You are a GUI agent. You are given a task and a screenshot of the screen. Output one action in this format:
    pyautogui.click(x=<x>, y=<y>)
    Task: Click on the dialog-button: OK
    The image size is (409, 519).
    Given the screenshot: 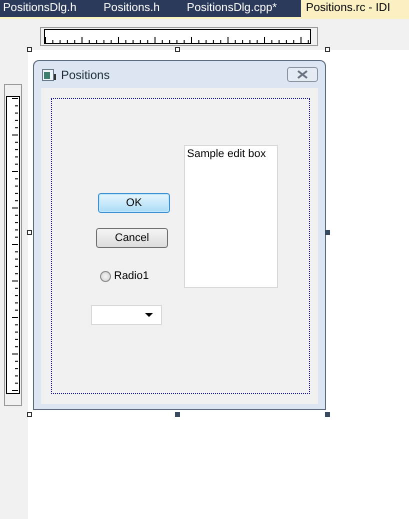 What is the action you would take?
    pyautogui.click(x=134, y=203)
    